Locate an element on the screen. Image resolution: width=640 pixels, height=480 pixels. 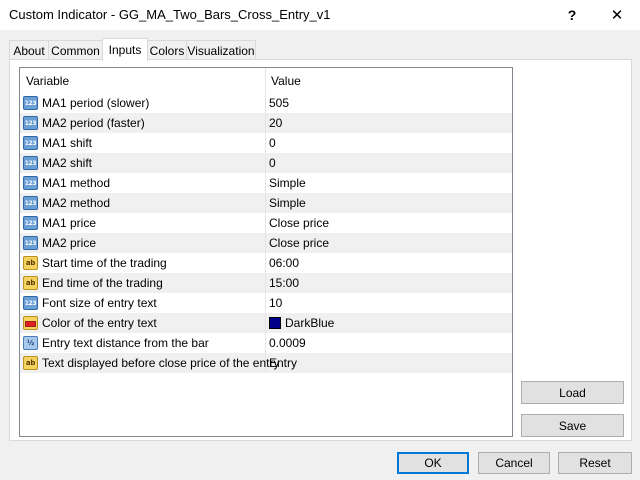
table-row: 123 MA2 shift 0 is located at coordinates (266, 163).